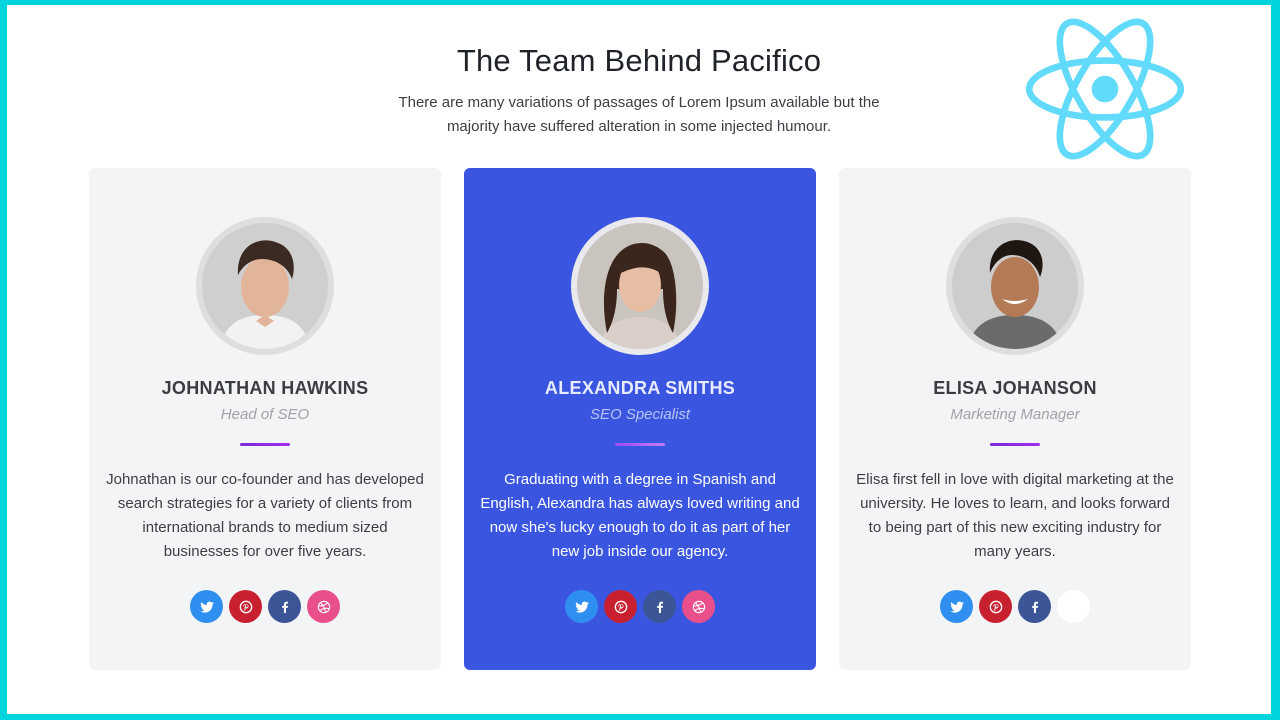  Describe the element at coordinates (639, 60) in the screenshot. I see `page-title: The Team Behind Pacifico` at that location.